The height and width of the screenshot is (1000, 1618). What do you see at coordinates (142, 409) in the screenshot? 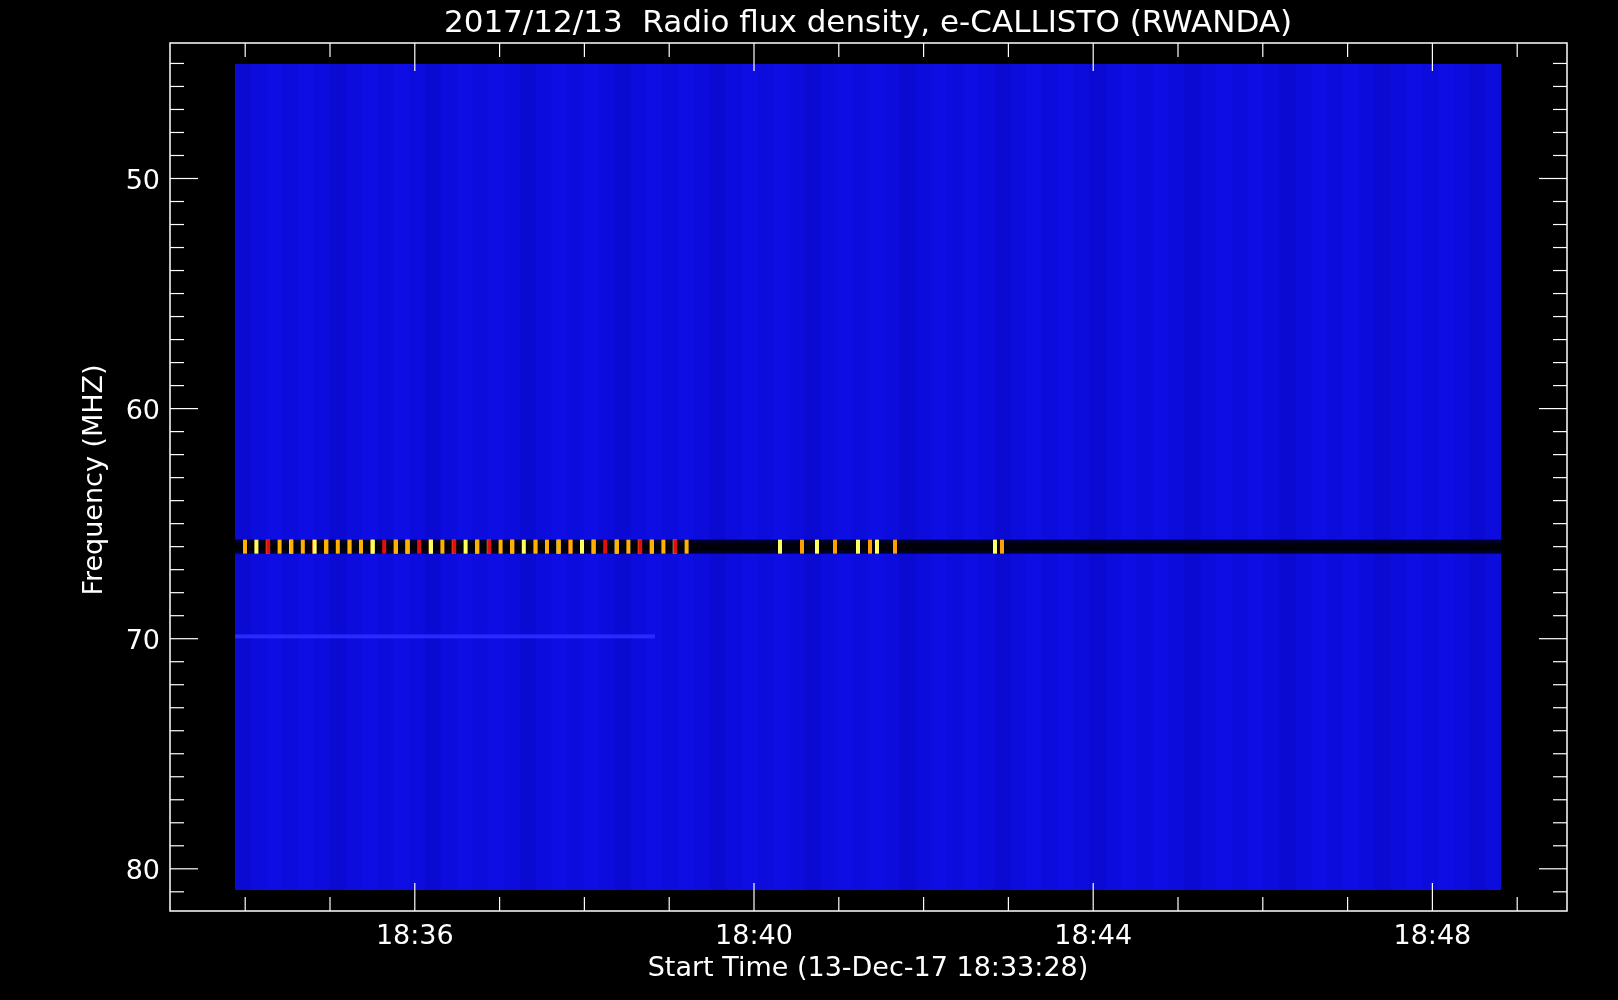
I see `y-tick-label: 60` at bounding box center [142, 409].